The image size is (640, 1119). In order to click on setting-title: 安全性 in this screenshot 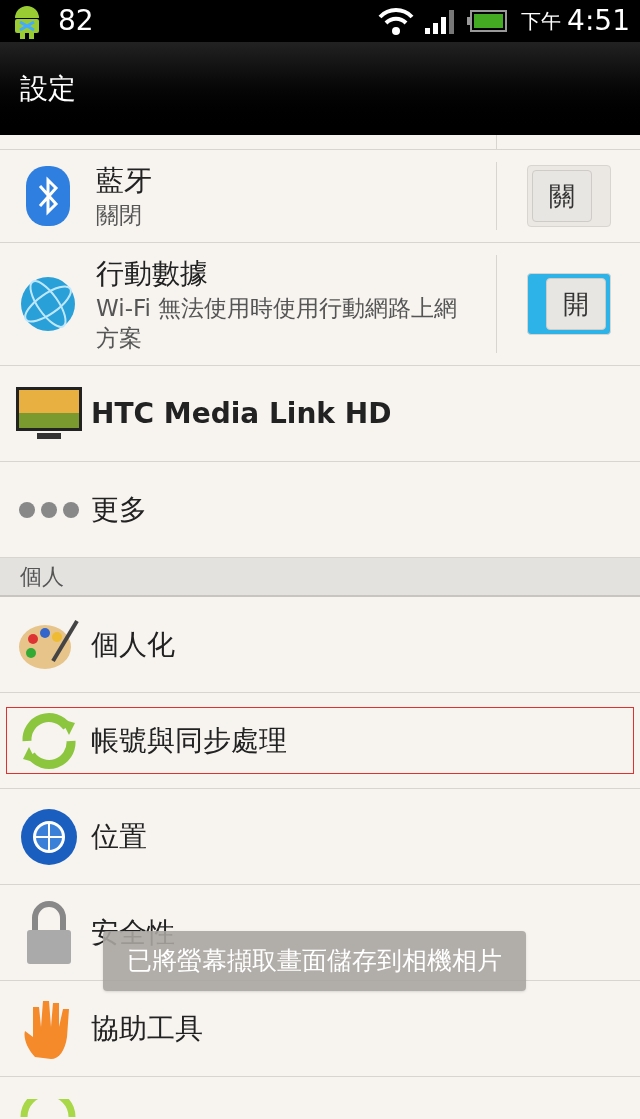, I will do `click(133, 931)`.